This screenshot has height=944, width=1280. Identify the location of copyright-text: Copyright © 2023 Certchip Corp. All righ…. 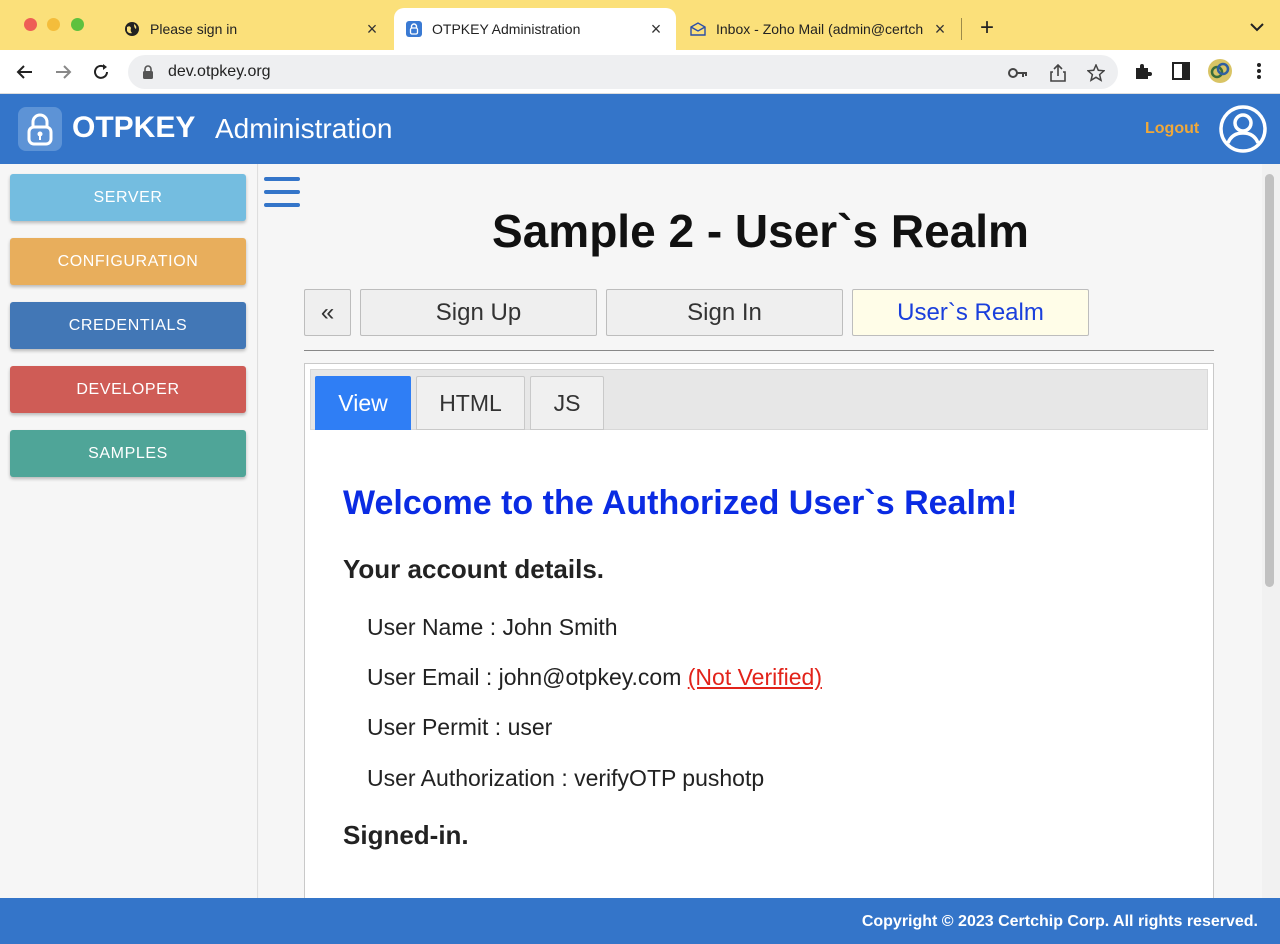
(1059, 921).